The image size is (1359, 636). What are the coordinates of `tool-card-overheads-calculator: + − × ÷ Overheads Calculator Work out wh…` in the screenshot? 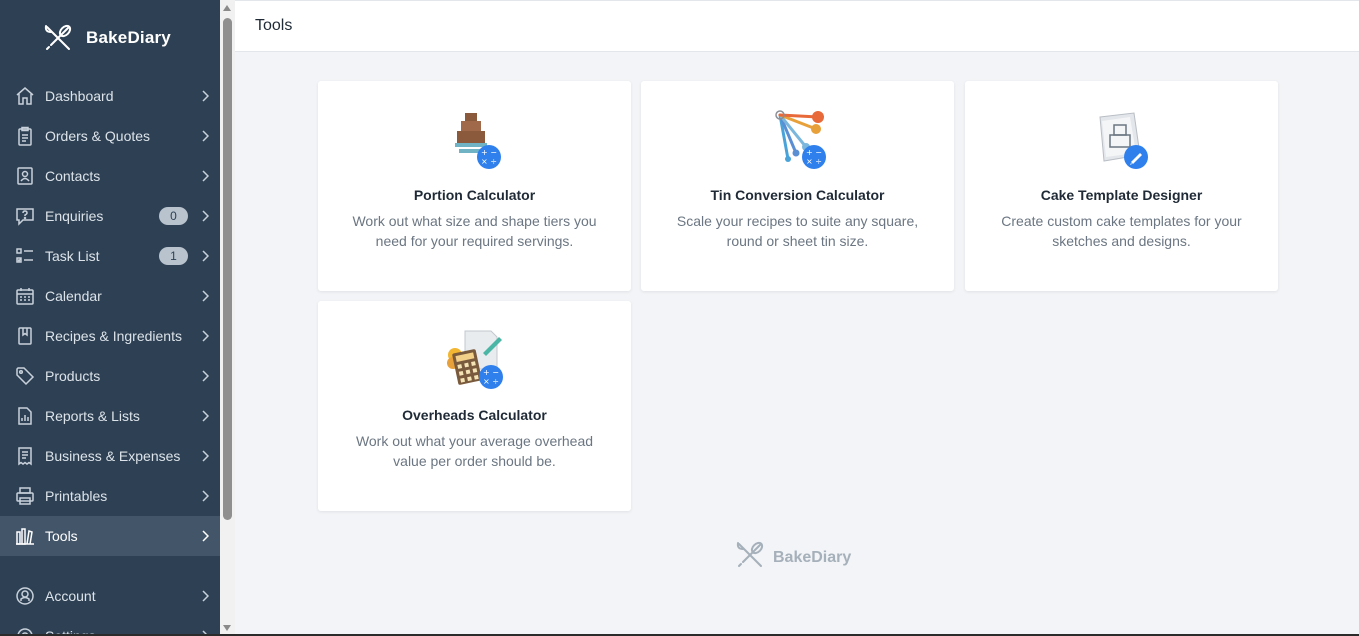 It's located at (474, 406).